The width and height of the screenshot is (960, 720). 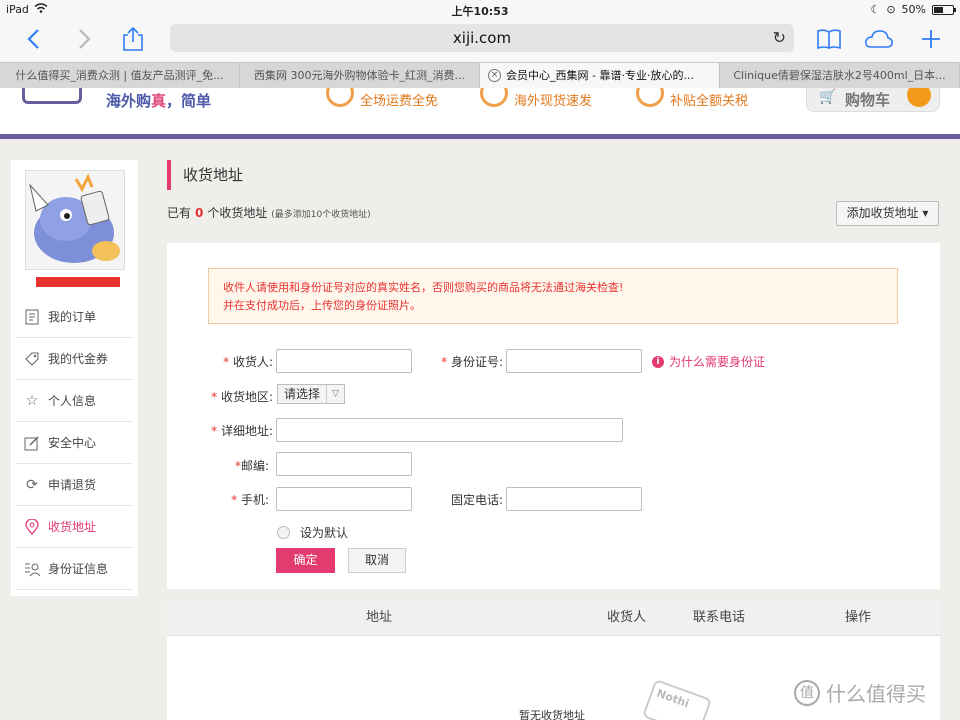 I want to click on region-select: 请选择 ▽, so click(x=311, y=394).